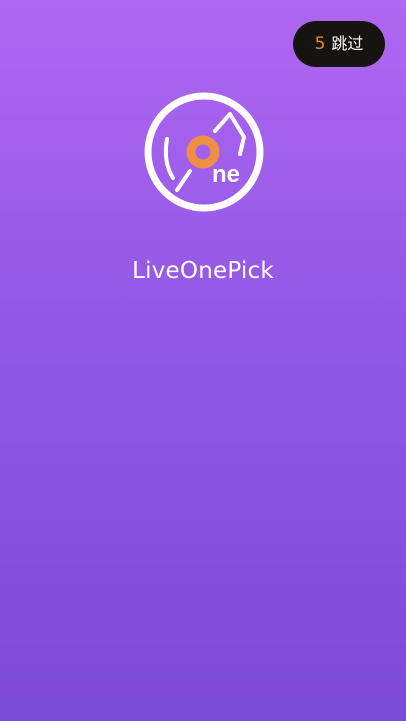  Describe the element at coordinates (229, 134) in the screenshot. I see `logo-right-stroke` at that location.